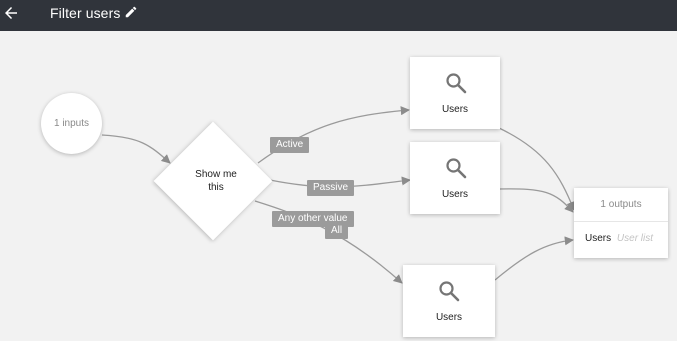 The image size is (677, 341). I want to click on input-node: 1 inputs, so click(71, 123).